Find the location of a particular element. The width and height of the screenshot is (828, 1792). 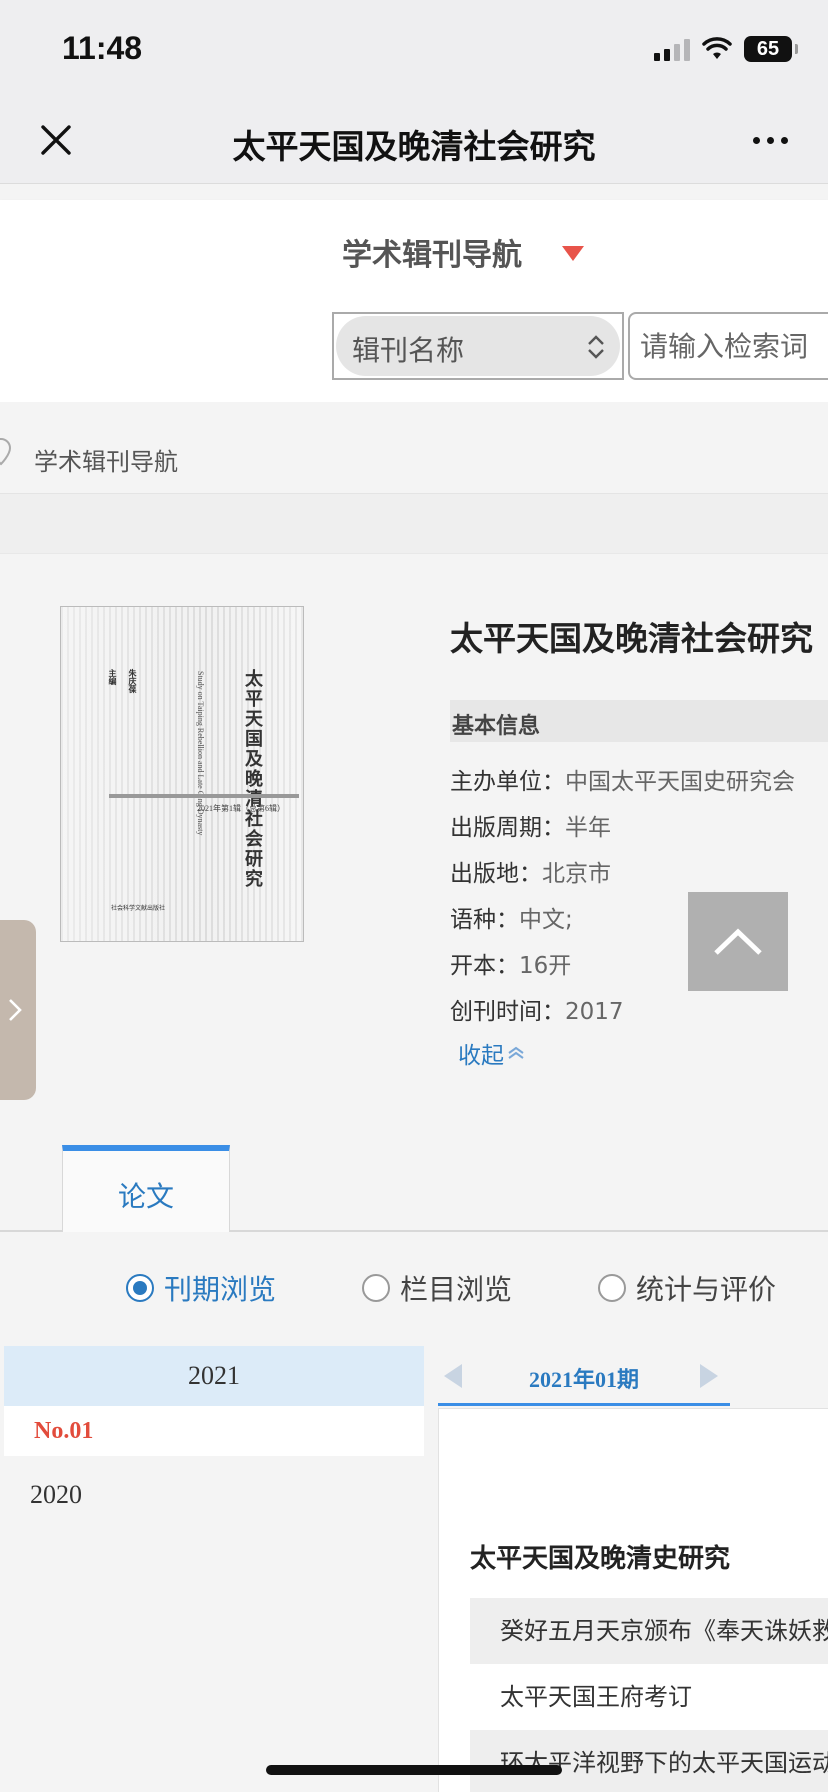

page-title: 太平天国及晚清社会研究 is located at coordinates (414, 146).